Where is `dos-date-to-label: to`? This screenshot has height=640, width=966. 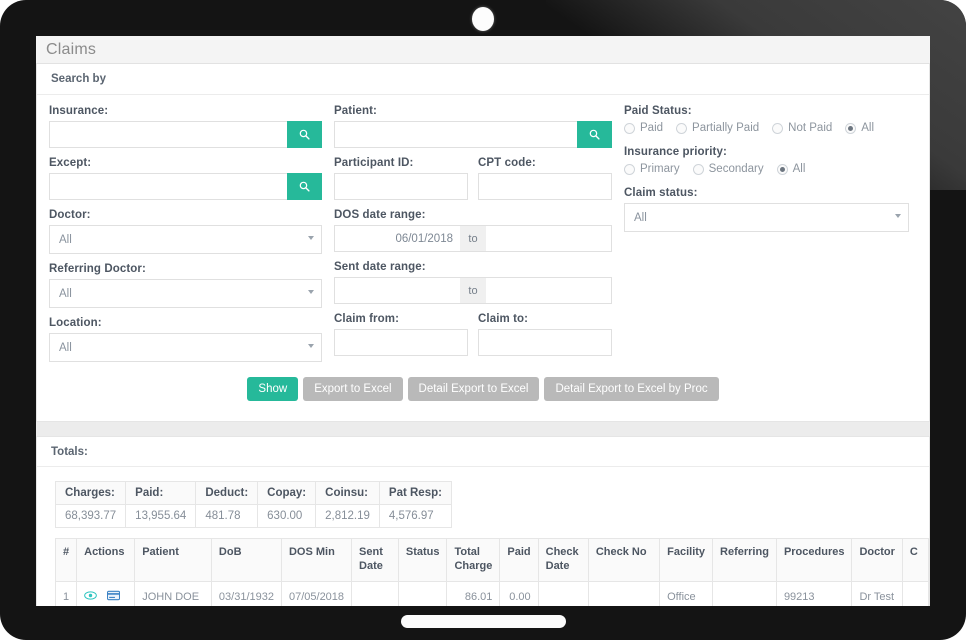
dos-date-to-label: to is located at coordinates (473, 238).